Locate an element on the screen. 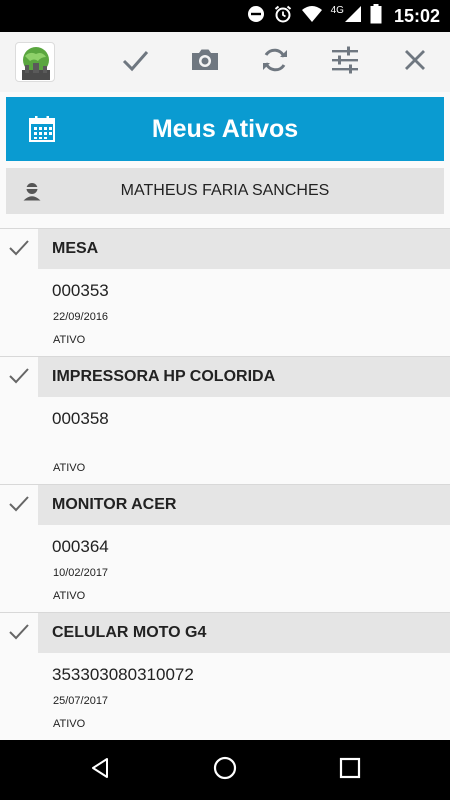  asset-code: 000364 is located at coordinates (80, 546).